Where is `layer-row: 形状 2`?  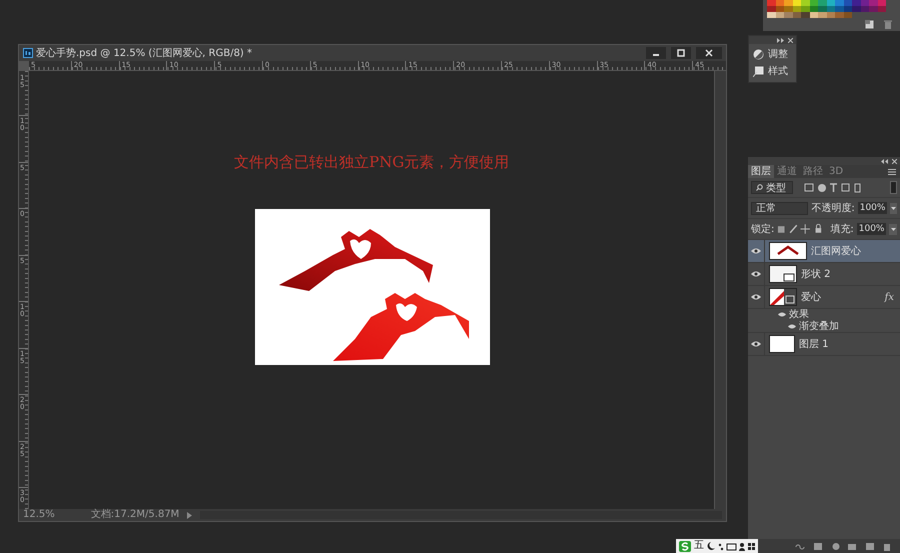
layer-row: 形状 2 is located at coordinates (824, 274).